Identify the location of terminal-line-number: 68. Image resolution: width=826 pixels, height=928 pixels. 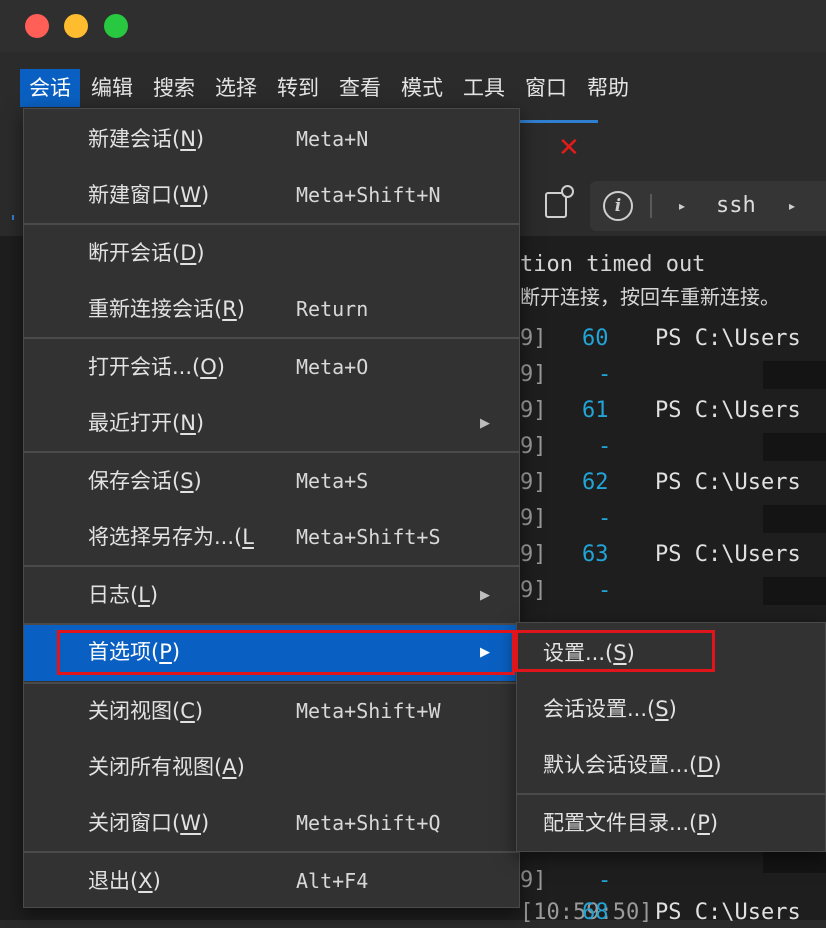
(595, 912).